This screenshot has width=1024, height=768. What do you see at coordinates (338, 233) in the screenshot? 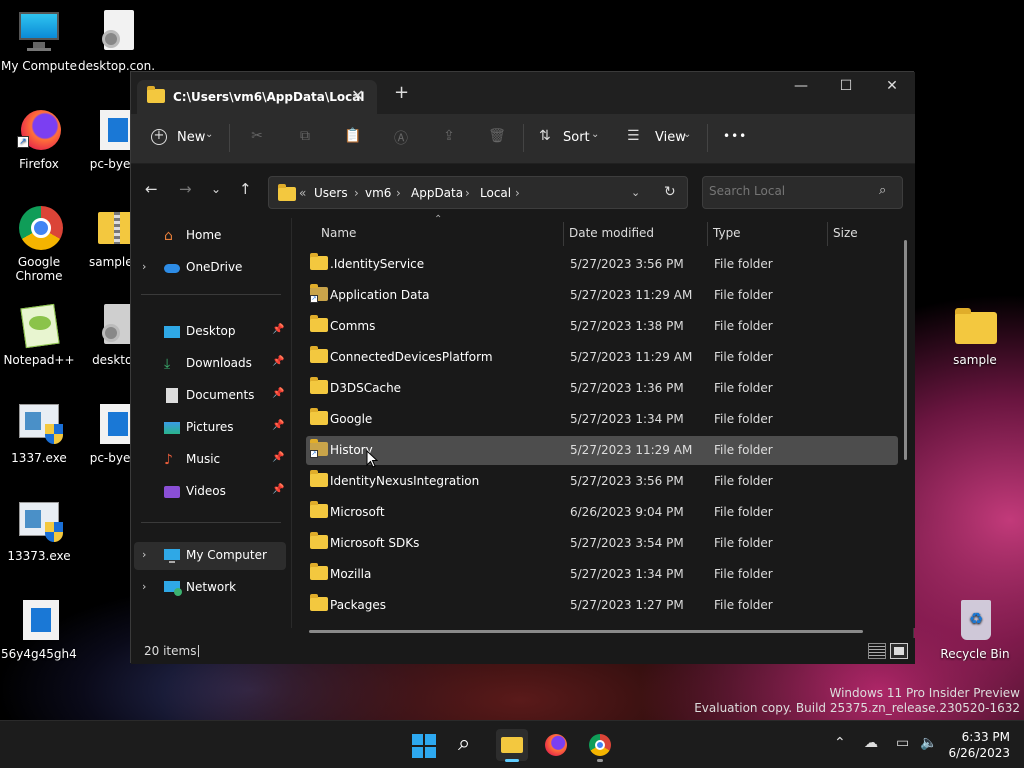
I see `column-header-name: Name` at bounding box center [338, 233].